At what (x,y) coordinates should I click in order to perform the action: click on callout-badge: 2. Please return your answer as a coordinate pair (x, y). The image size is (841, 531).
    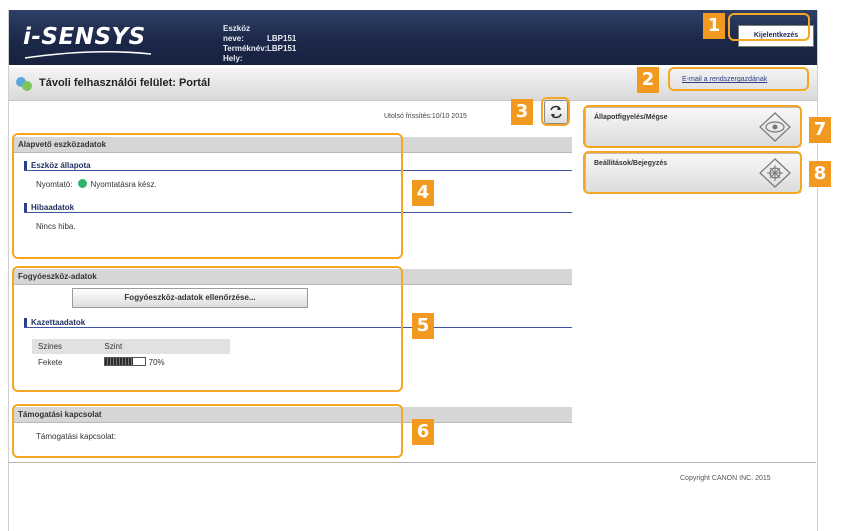
    Looking at the image, I should click on (648, 80).